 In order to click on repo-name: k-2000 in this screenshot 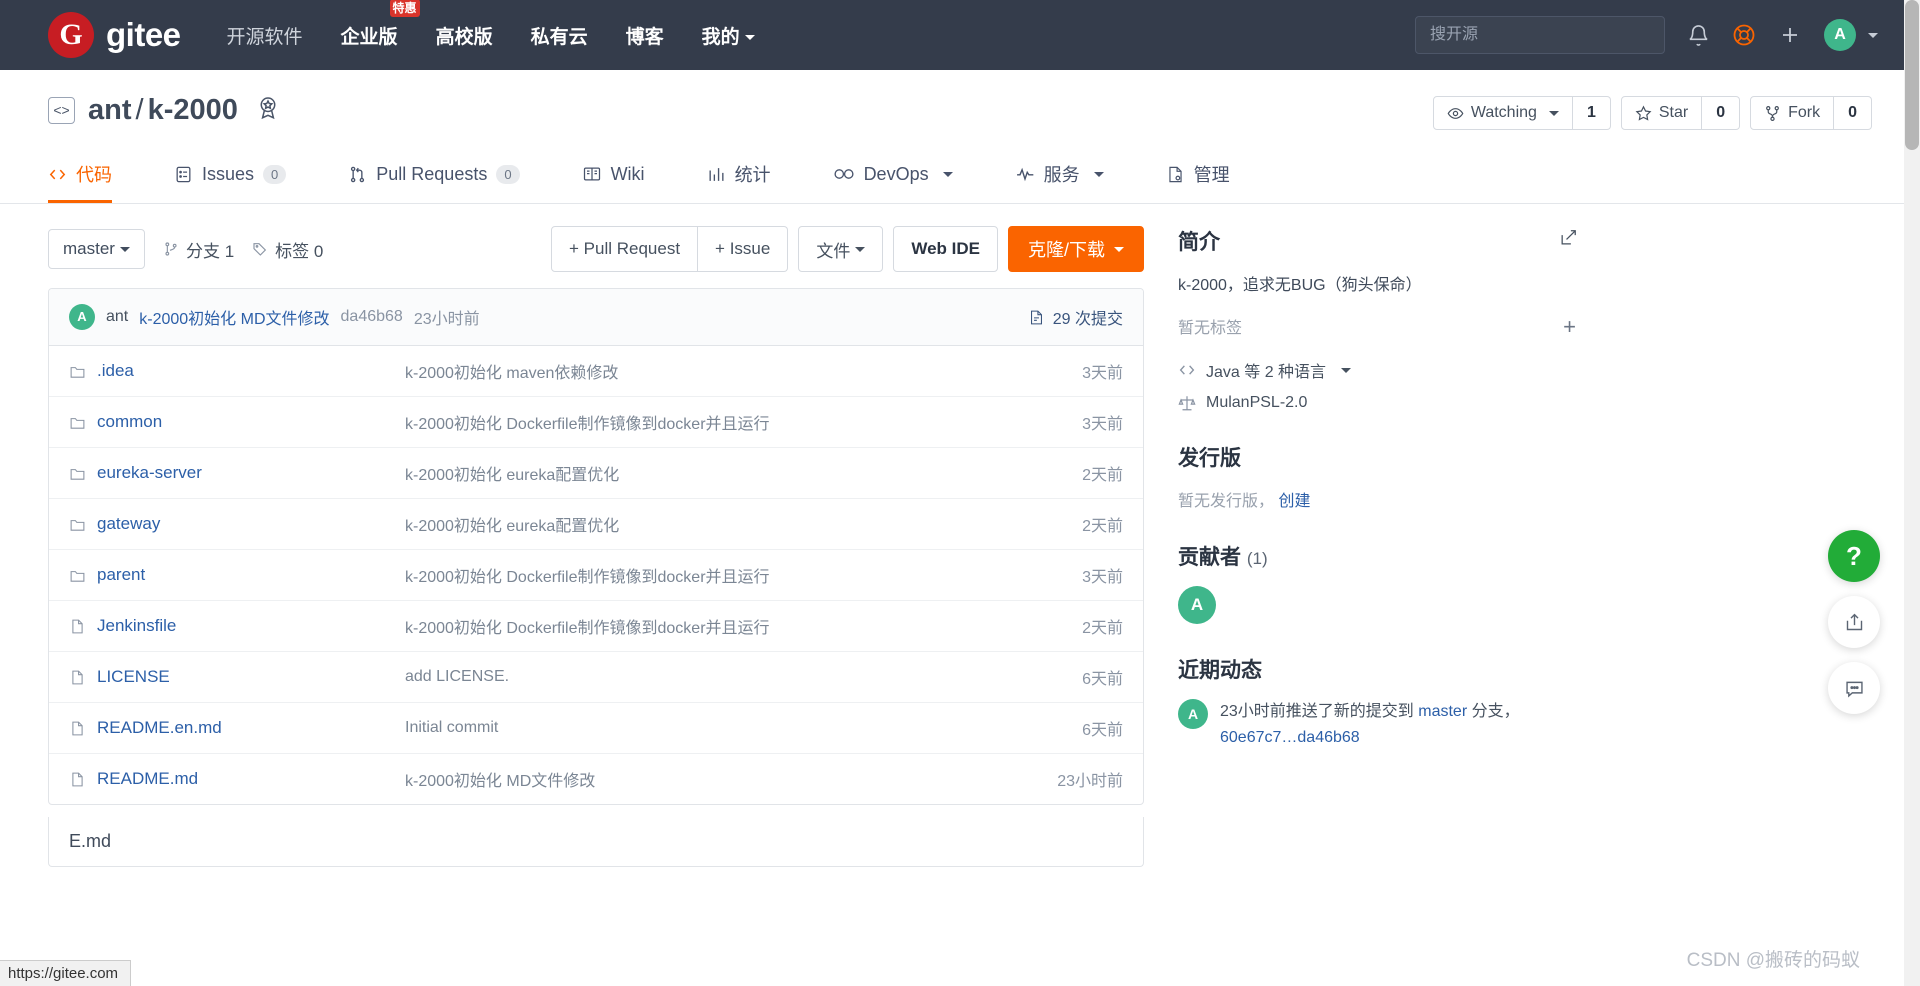, I will do `click(193, 110)`.